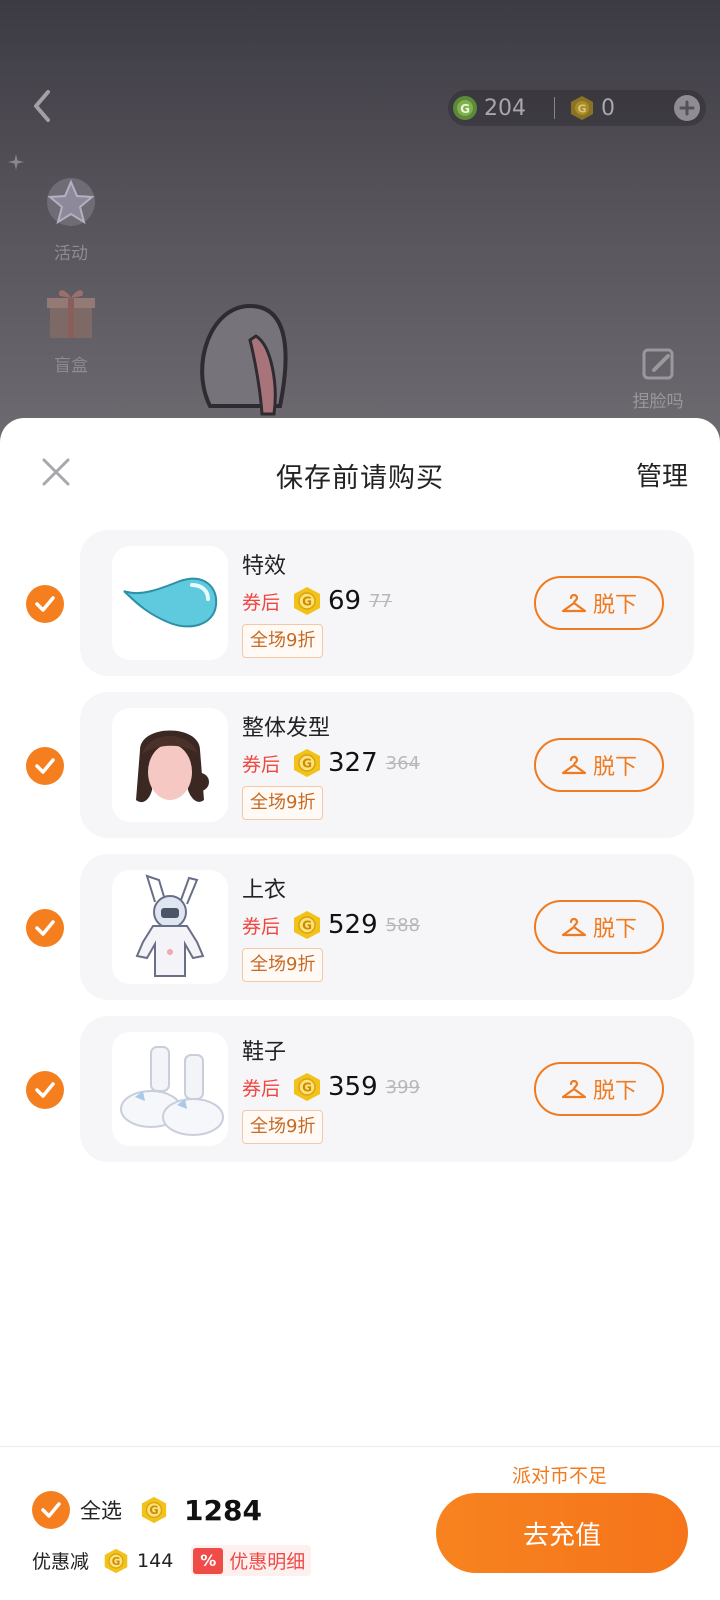  Describe the element at coordinates (353, 763) in the screenshot. I see `item-price: 327` at that location.